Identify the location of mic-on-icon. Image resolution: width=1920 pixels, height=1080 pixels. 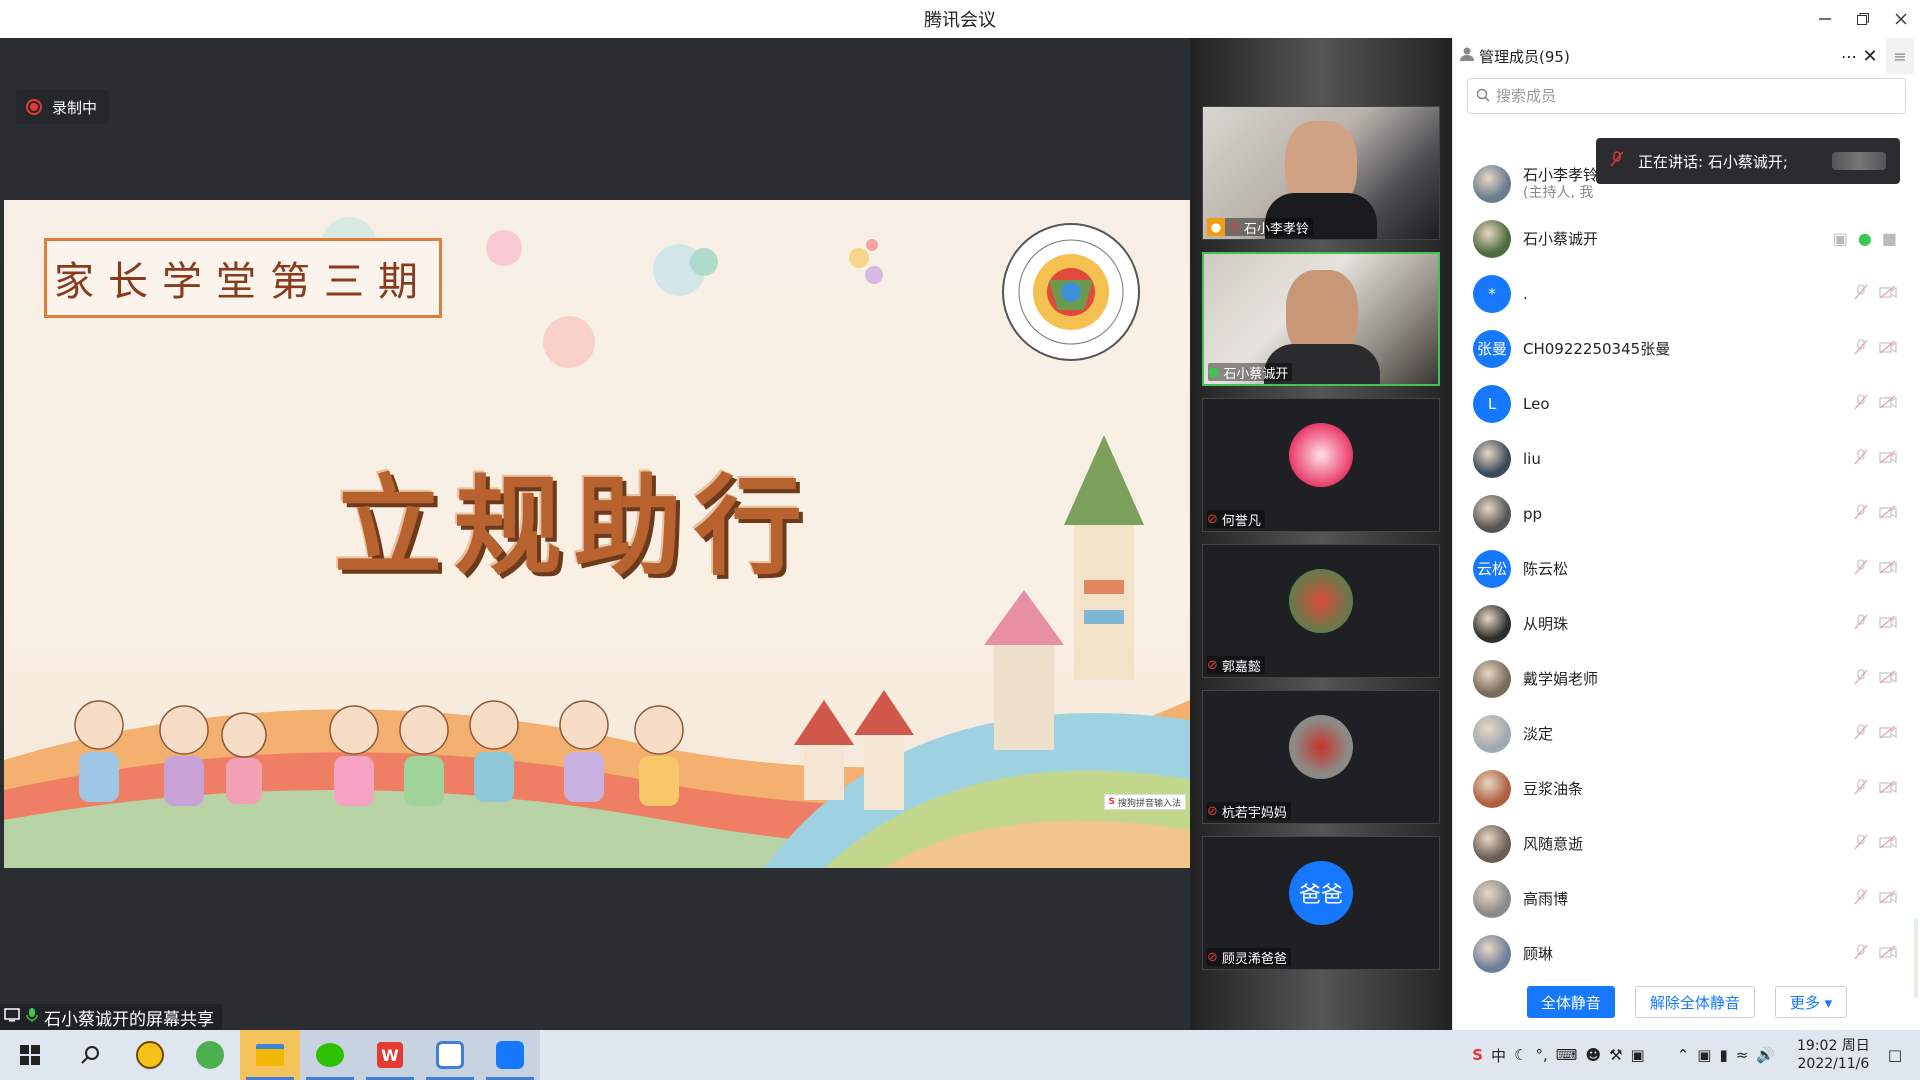
(32, 1017).